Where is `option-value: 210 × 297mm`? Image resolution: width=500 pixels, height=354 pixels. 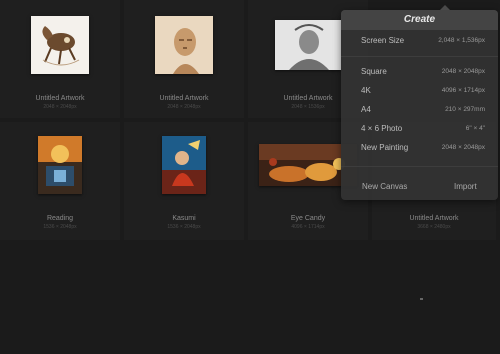 option-value: 210 × 297mm is located at coordinates (465, 109).